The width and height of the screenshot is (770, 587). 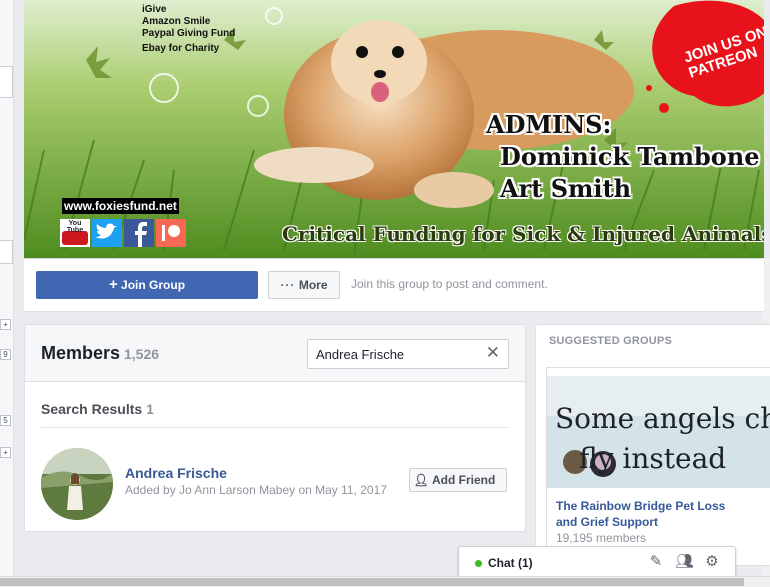 I want to click on youtube-icon-text: You Tube, so click(x=75, y=227).